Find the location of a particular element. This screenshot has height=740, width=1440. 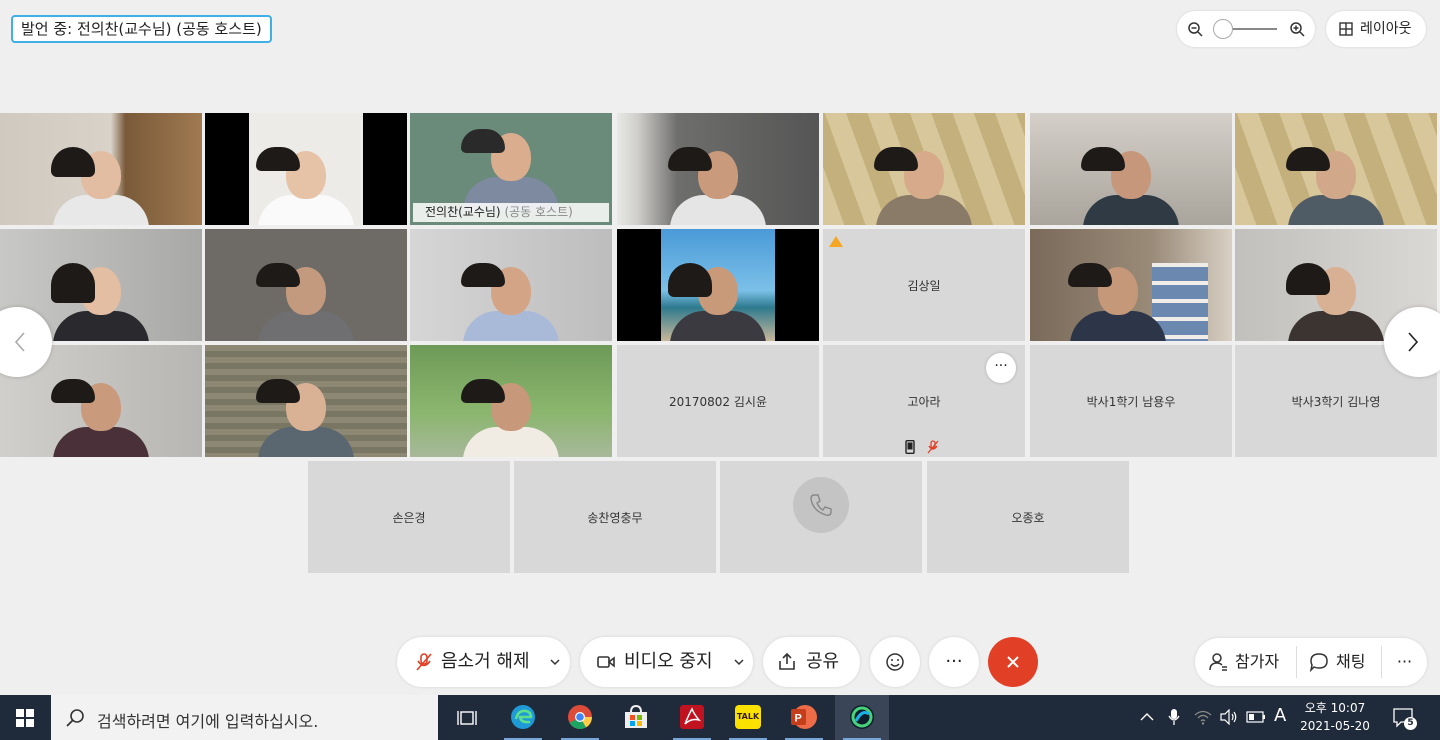

chat-label: 채팅 is located at coordinates (1351, 661).